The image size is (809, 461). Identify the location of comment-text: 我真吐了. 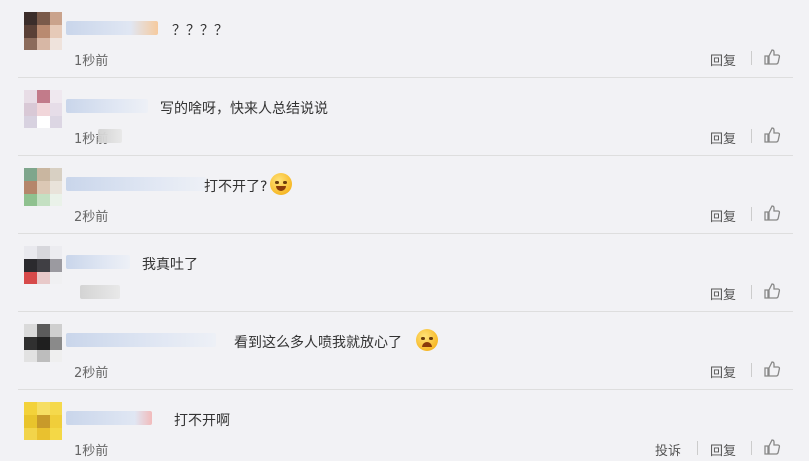
(170, 265).